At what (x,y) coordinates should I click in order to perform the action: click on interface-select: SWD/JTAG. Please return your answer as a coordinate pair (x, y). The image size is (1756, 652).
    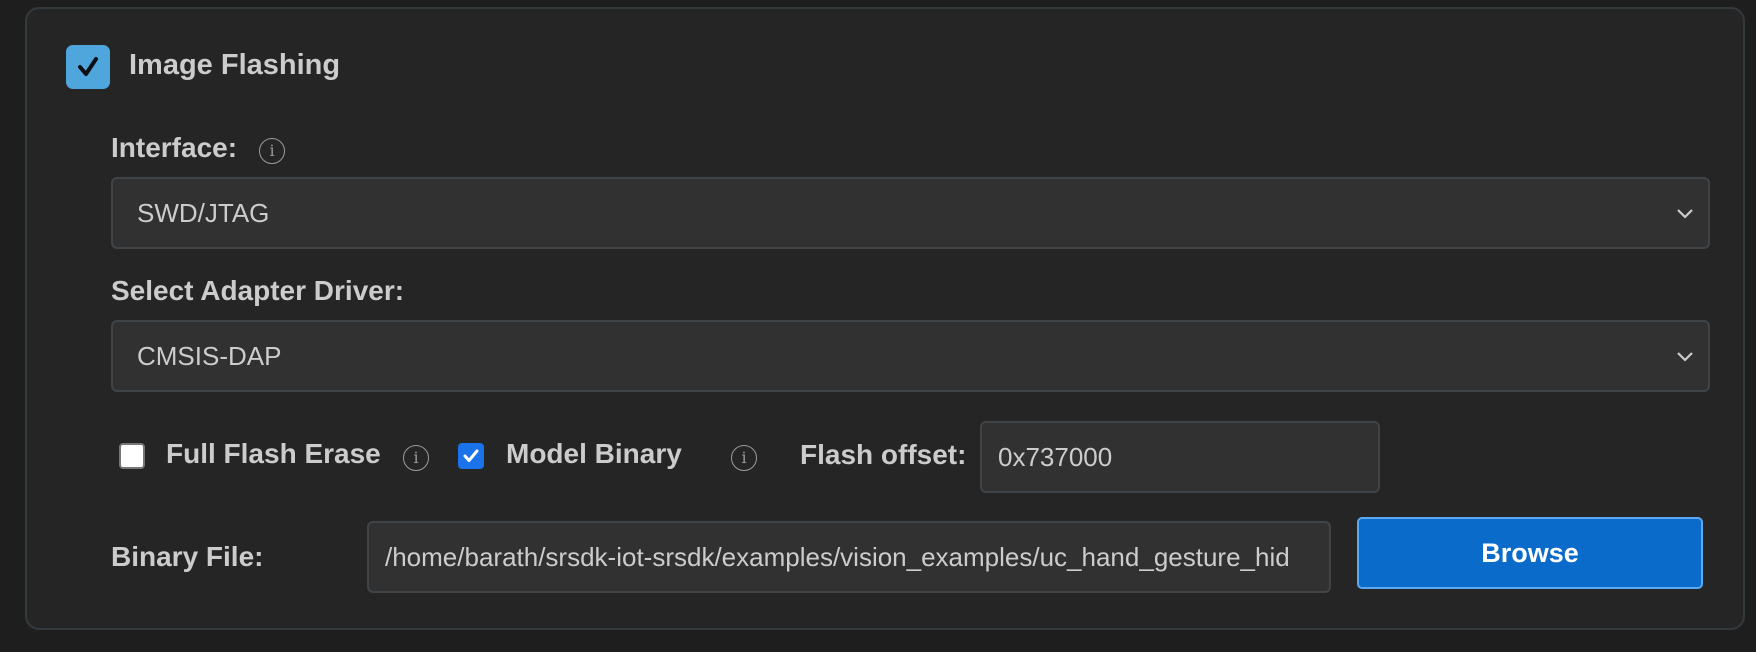
    Looking at the image, I should click on (910, 213).